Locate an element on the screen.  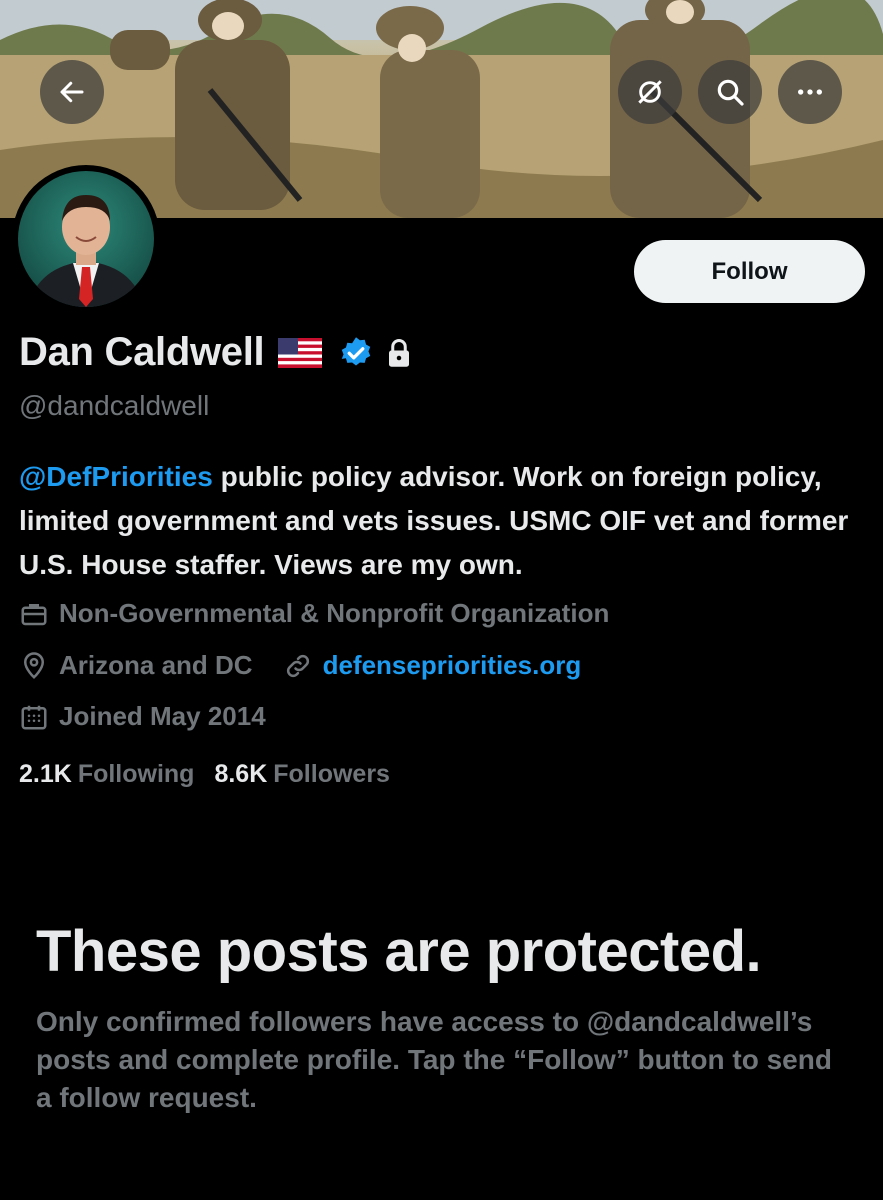
more-button is located at coordinates (810, 92).